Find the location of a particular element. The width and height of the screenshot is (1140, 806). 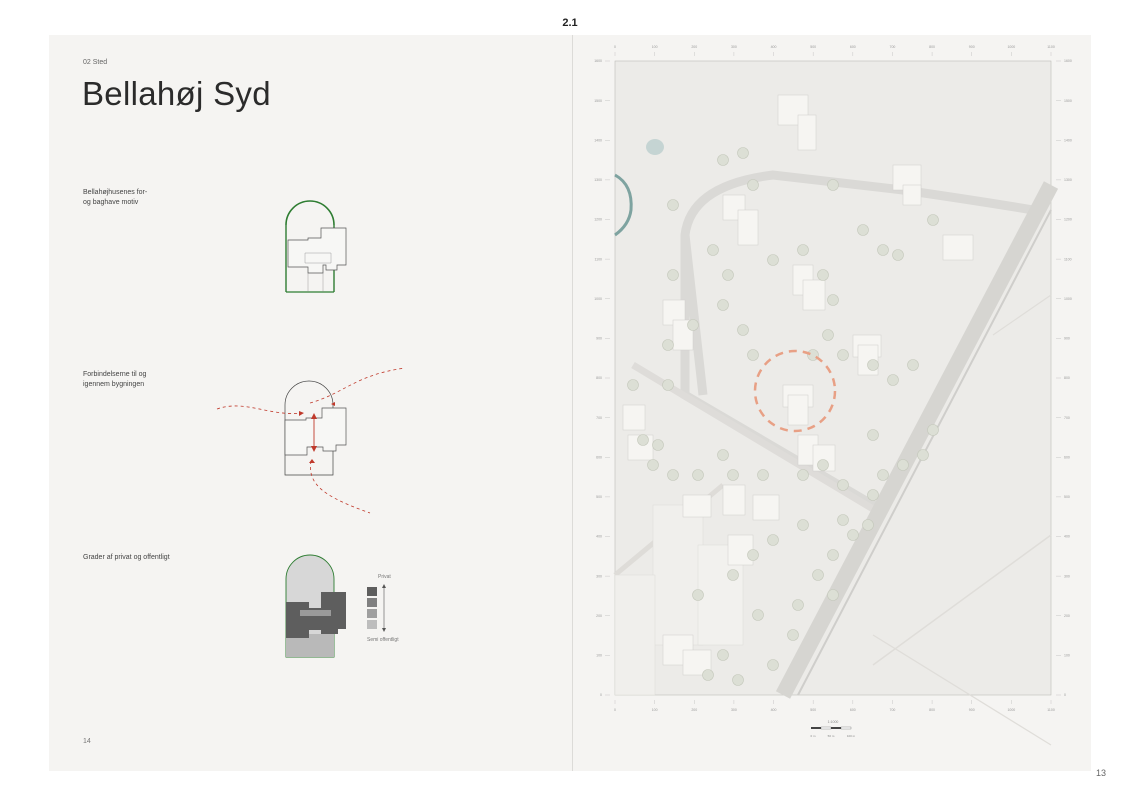

axis-y-left-label: 800 is located at coordinates (599, 378).